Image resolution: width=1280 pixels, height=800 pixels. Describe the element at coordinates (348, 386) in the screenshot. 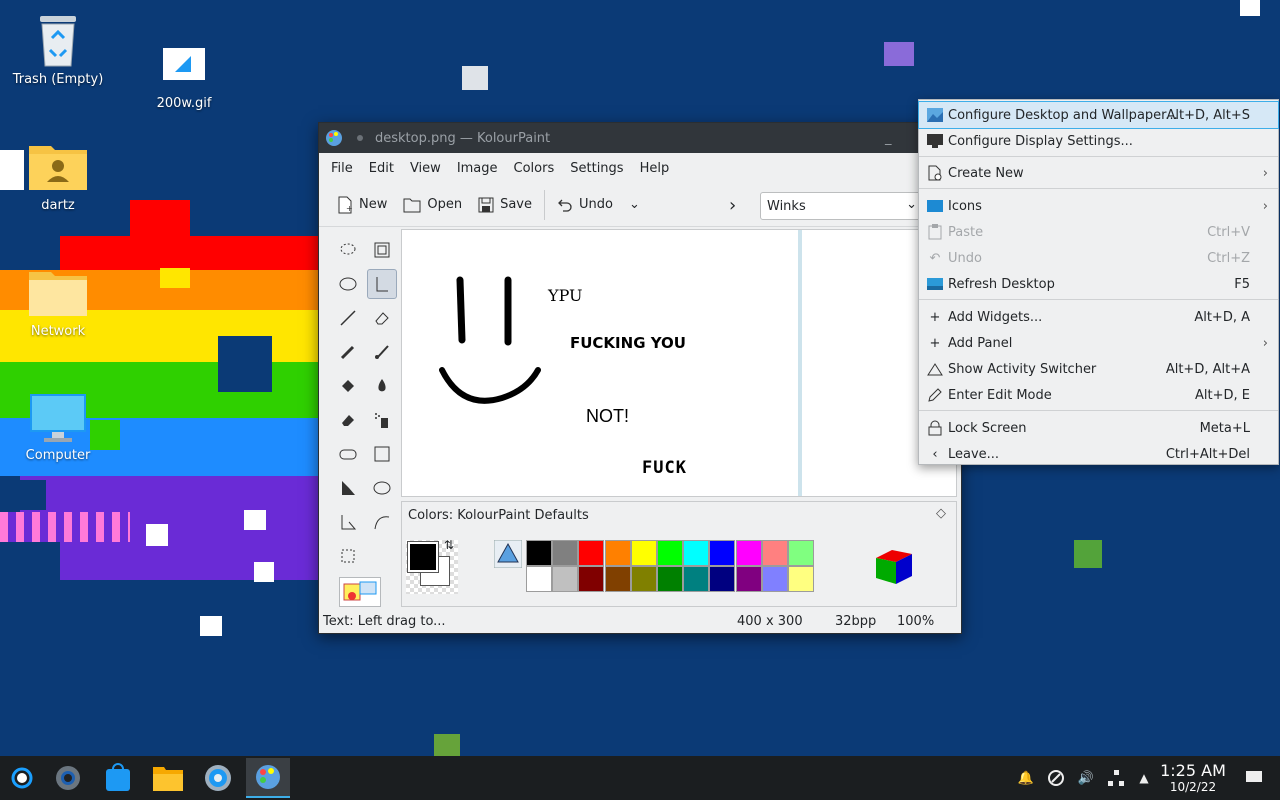

I see `flood-fill-tool` at that location.